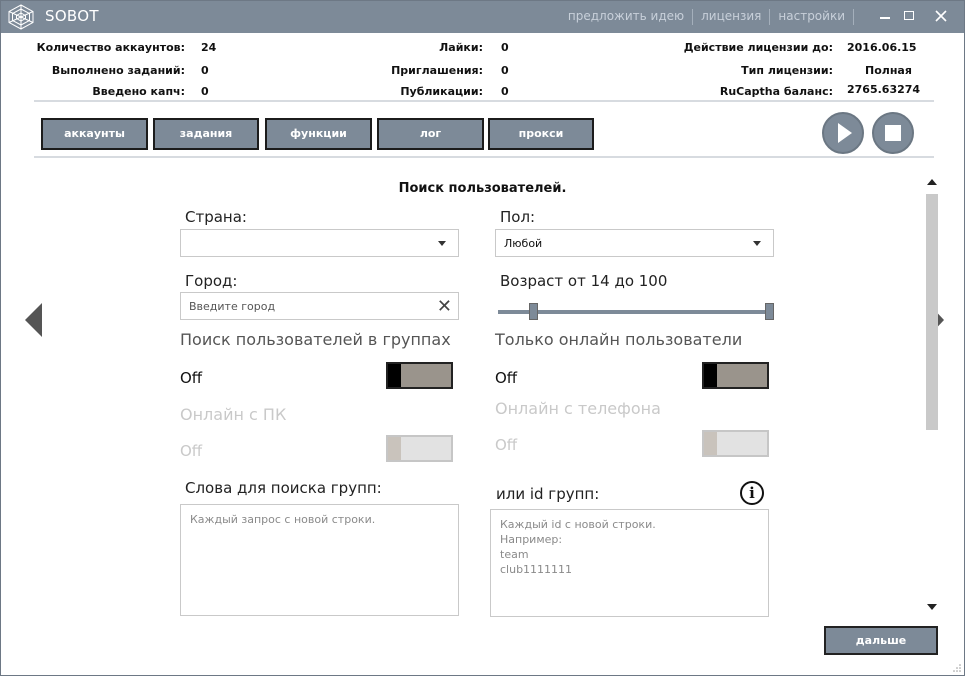 The height and width of the screenshot is (676, 965). I want to click on section-title: Поиск пользователей., so click(482, 188).